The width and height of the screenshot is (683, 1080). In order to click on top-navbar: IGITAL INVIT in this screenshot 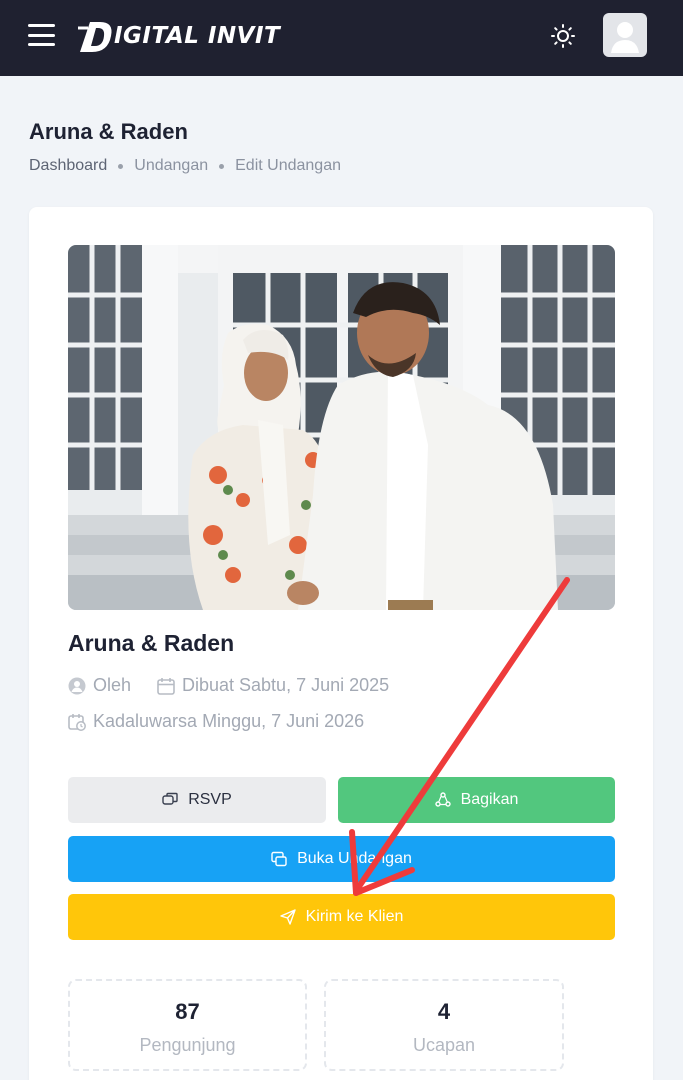, I will do `click(341, 38)`.